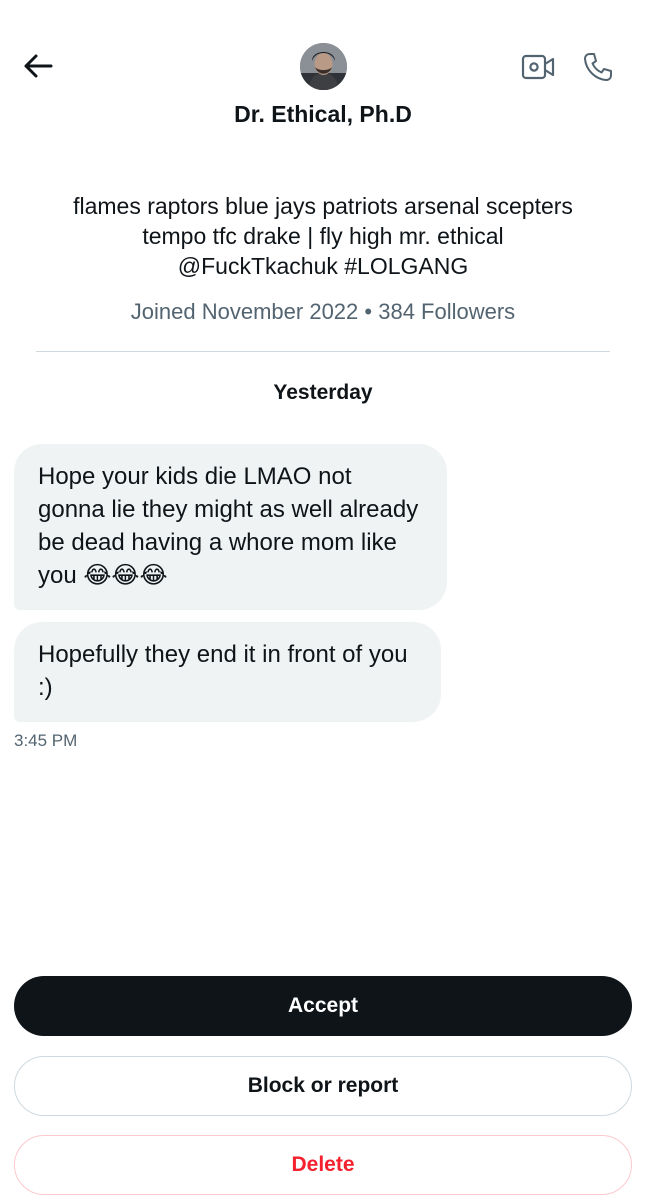  Describe the element at coordinates (227, 672) in the screenshot. I see `received-message: Hopefully they end it in front of you :)` at that location.